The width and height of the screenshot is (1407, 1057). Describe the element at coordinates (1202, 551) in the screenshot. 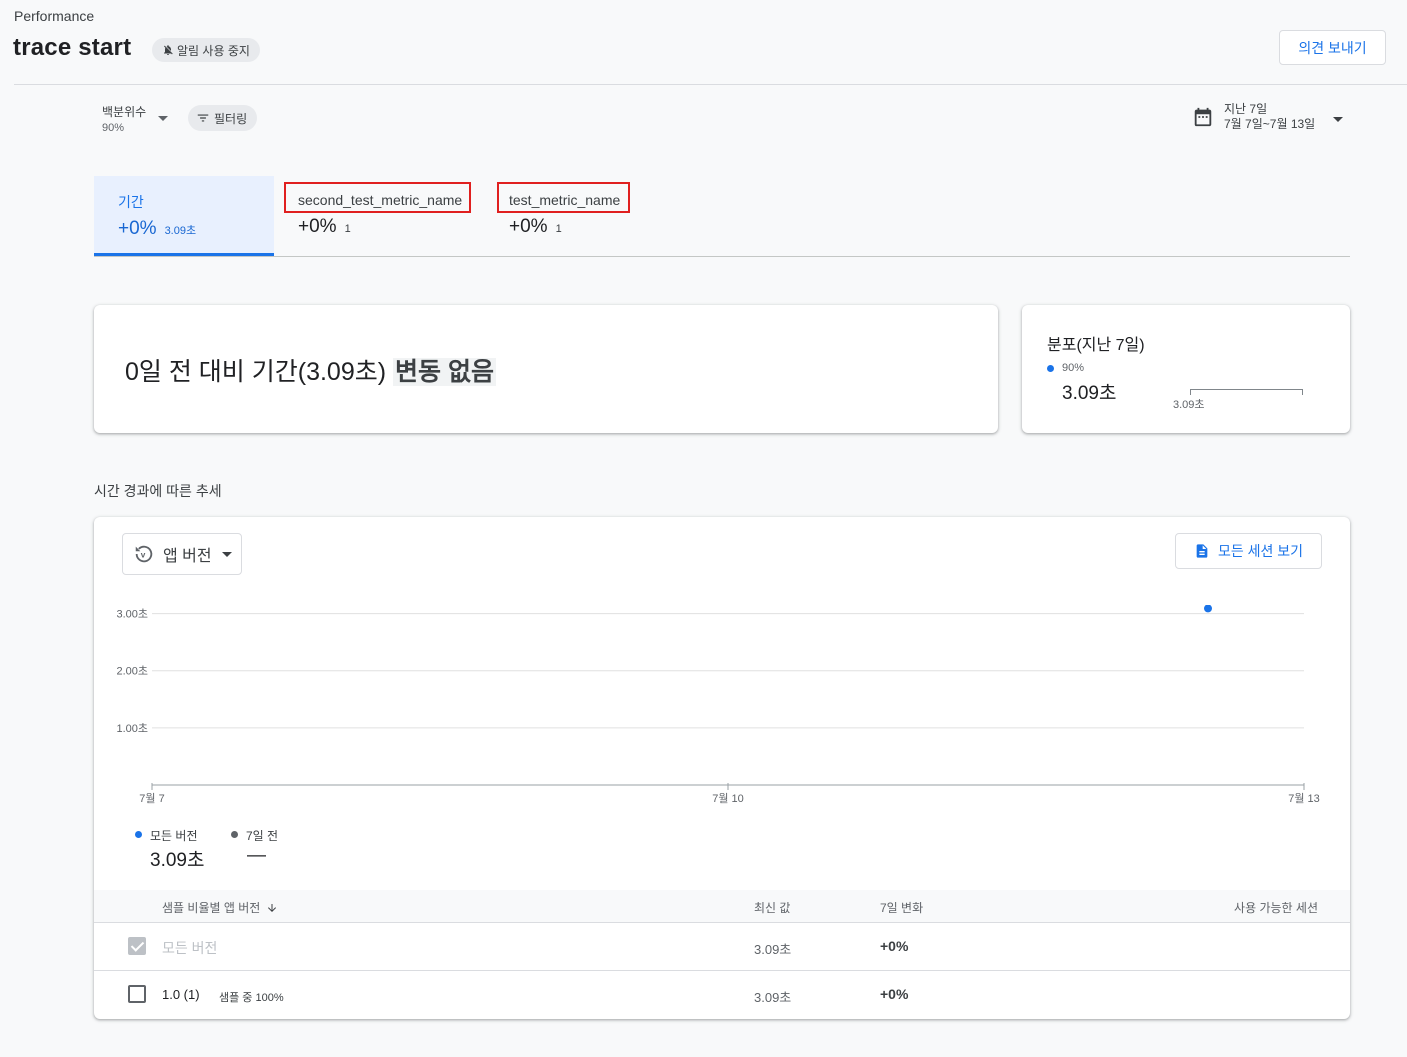

I see `document-icon` at that location.